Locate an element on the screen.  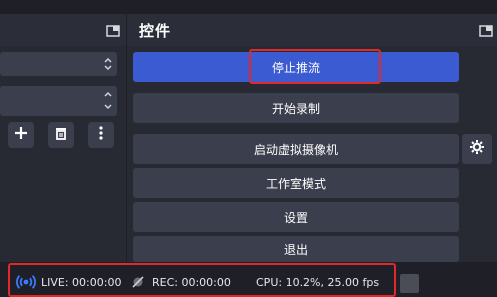
rec-status: REC: 00:00:00 is located at coordinates (191, 282).